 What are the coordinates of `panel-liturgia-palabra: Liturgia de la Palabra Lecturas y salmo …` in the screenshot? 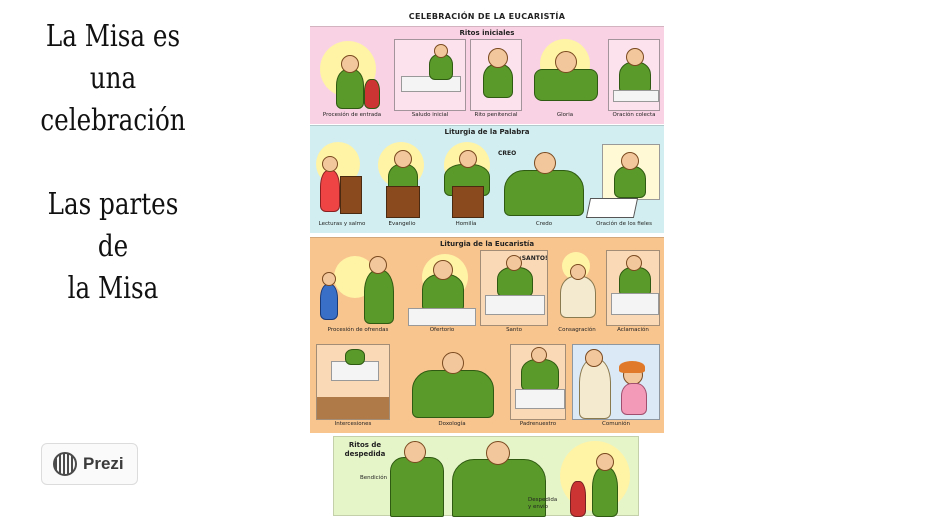 It's located at (487, 179).